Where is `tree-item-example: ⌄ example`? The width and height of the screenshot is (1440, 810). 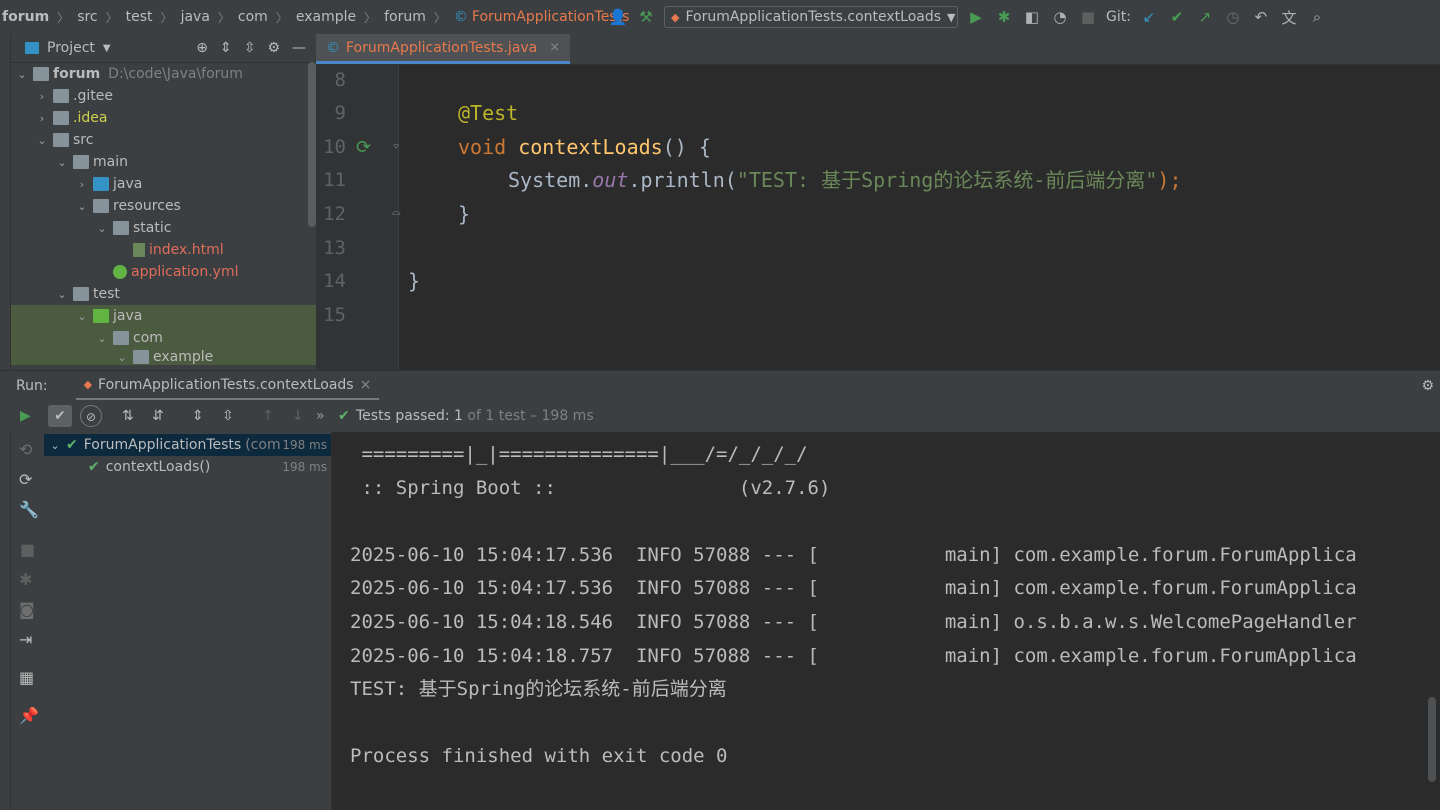 tree-item-example: ⌄ example is located at coordinates (163, 357).